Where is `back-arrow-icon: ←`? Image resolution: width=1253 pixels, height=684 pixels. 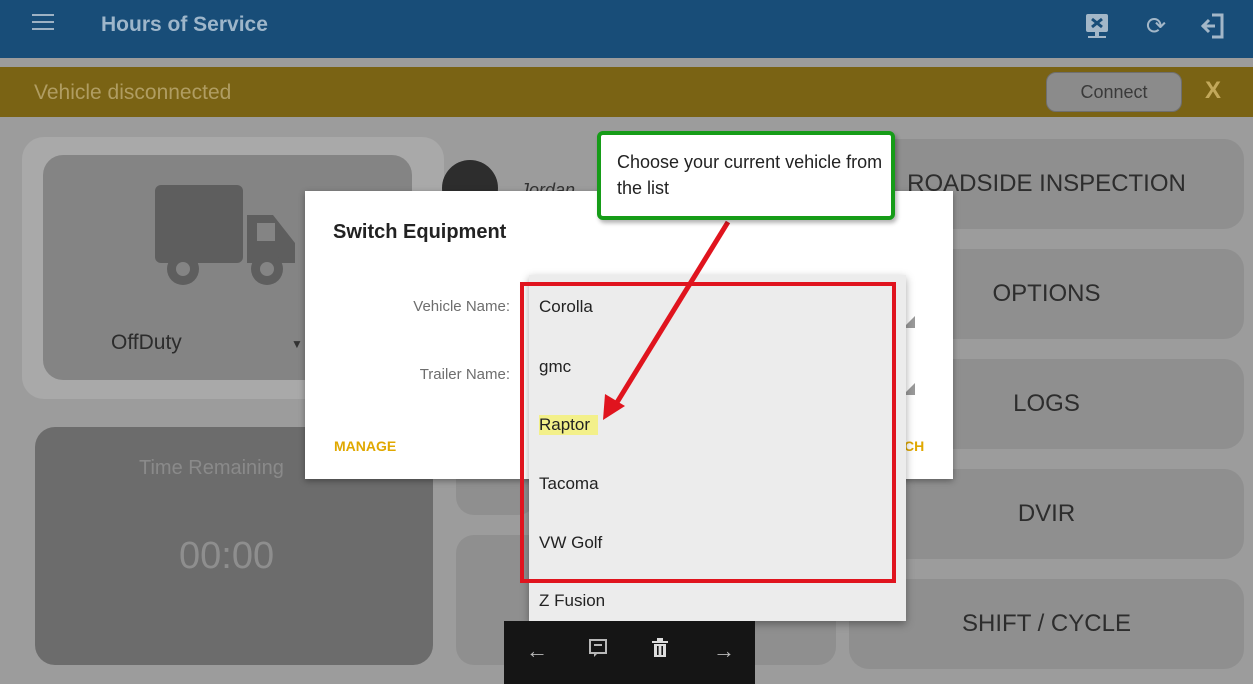
back-arrow-icon: ← is located at coordinates (537, 651).